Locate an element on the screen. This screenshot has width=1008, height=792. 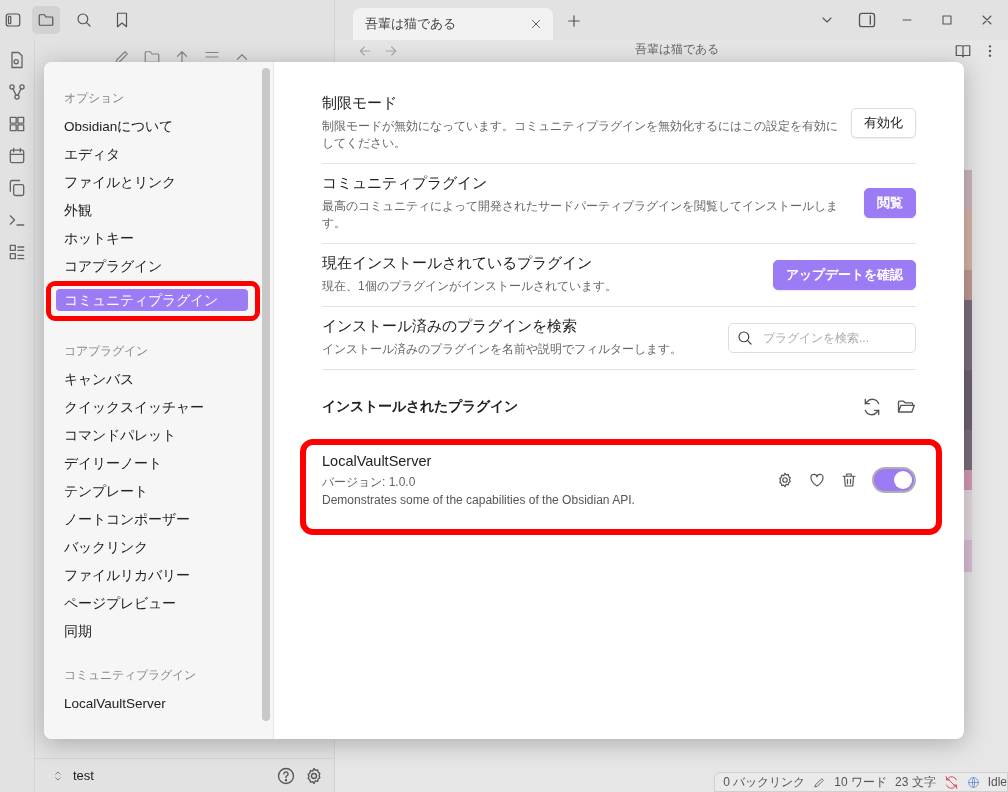
editor-tab: 吾輩は猫である is located at coordinates (453, 24).